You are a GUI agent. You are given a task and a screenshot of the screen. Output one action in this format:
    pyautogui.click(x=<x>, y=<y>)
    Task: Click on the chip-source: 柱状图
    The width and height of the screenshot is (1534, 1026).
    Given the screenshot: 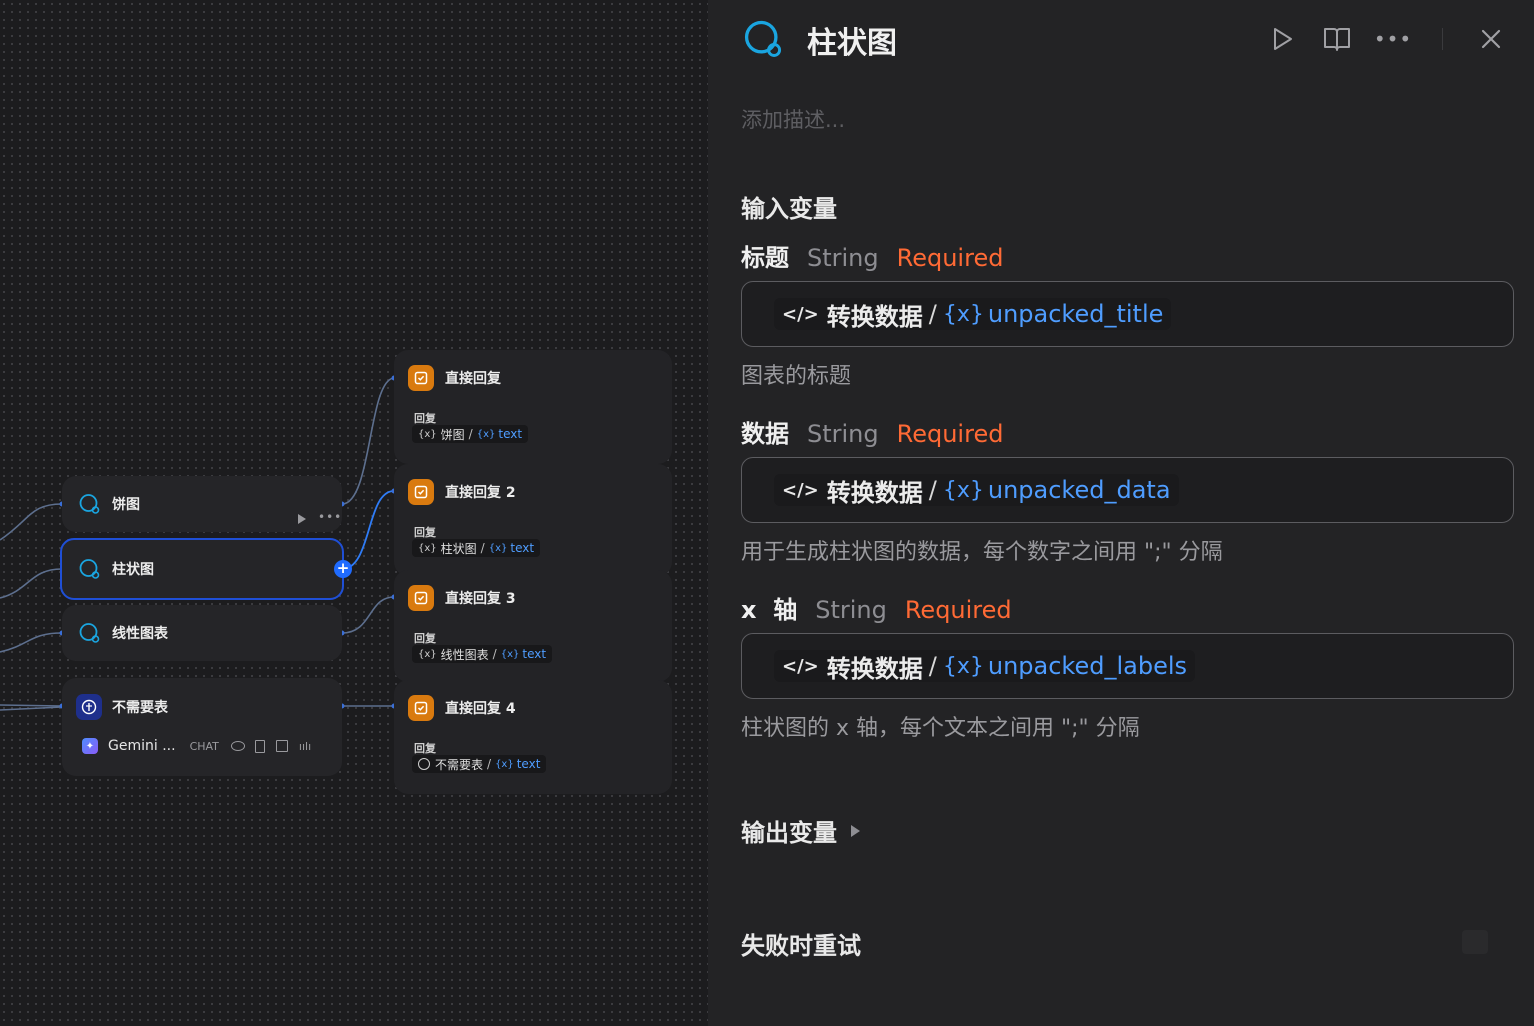 What is the action you would take?
    pyautogui.click(x=458, y=548)
    